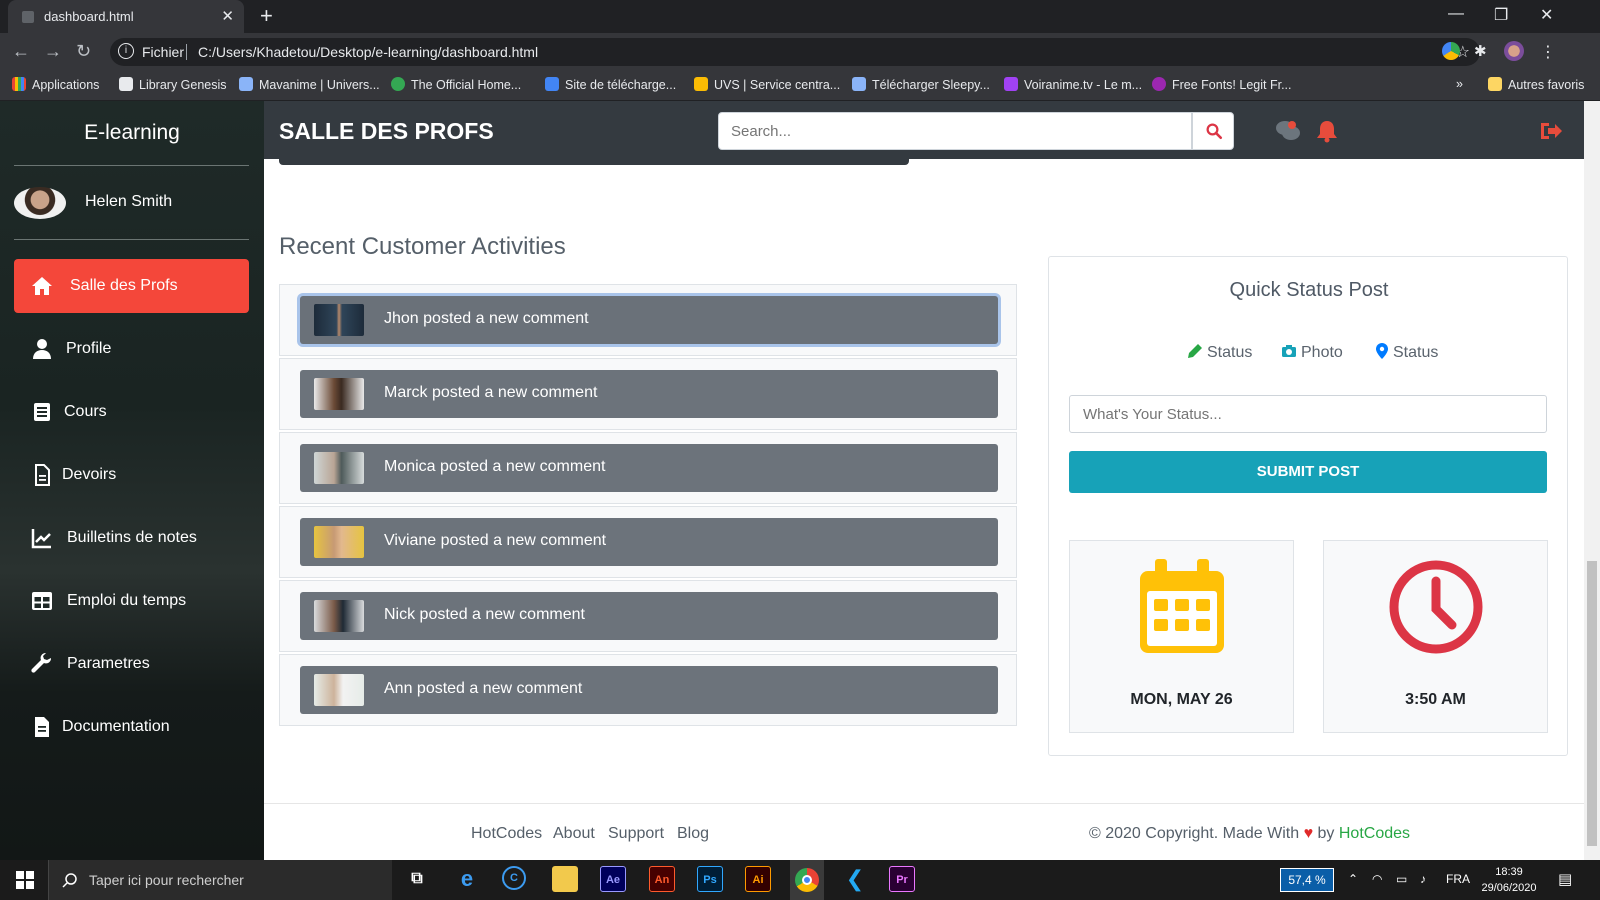 This screenshot has width=1600, height=900. What do you see at coordinates (1308, 414) in the screenshot?
I see `status-input` at bounding box center [1308, 414].